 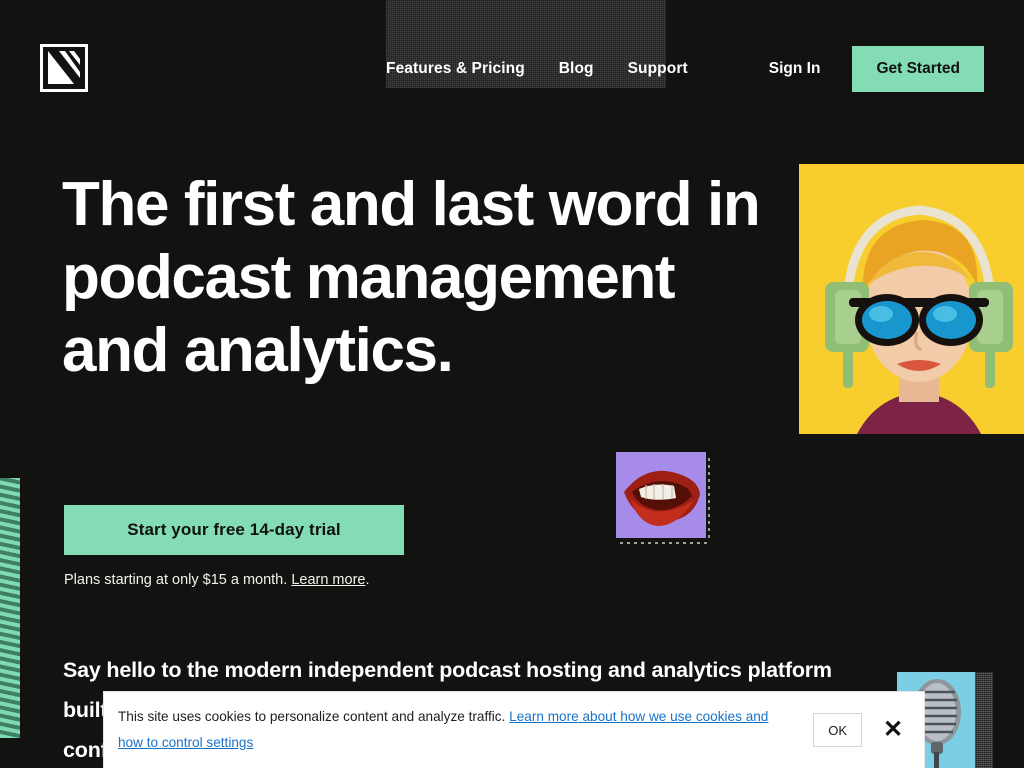 I want to click on header-actions: Sign In Get Started, so click(x=876, y=69).